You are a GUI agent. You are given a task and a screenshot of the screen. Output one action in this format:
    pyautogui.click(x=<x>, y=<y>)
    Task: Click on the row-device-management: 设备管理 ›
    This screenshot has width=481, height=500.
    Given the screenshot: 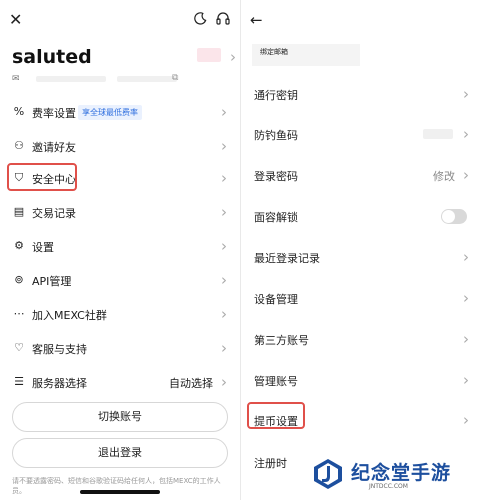 What is the action you would take?
    pyautogui.click(x=361, y=299)
    